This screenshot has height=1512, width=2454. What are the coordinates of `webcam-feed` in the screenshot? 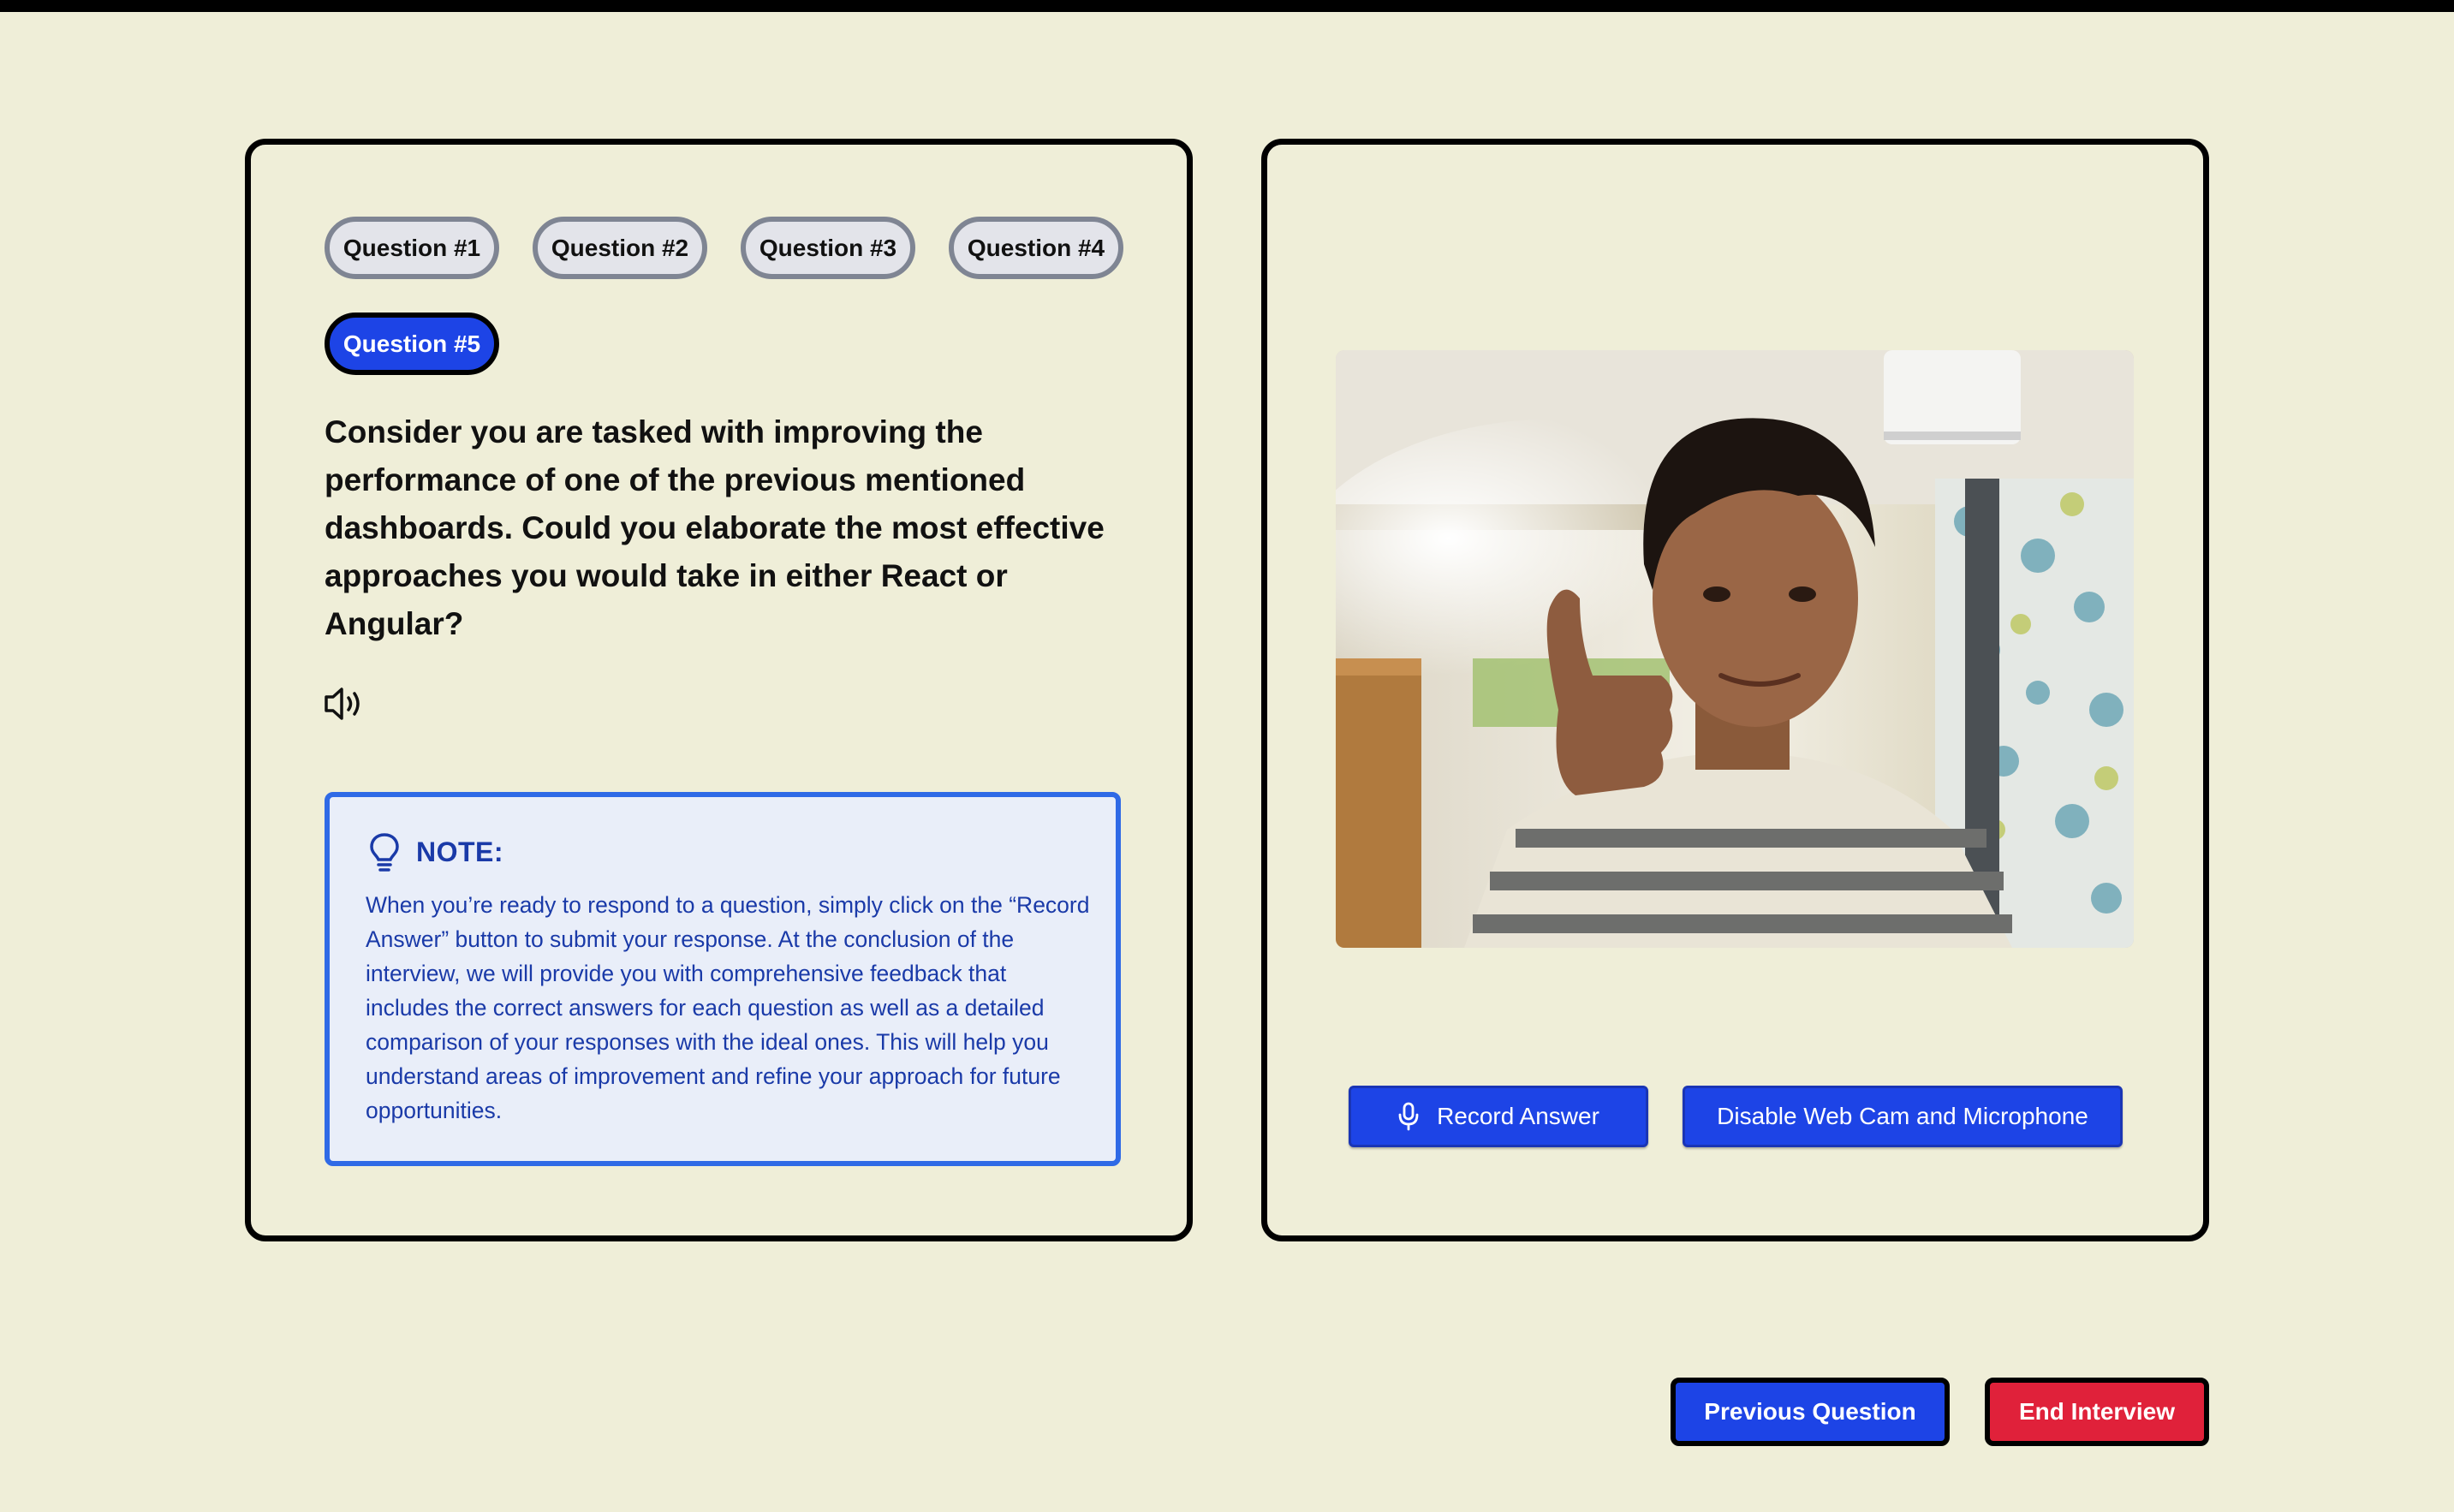 It's located at (1735, 649).